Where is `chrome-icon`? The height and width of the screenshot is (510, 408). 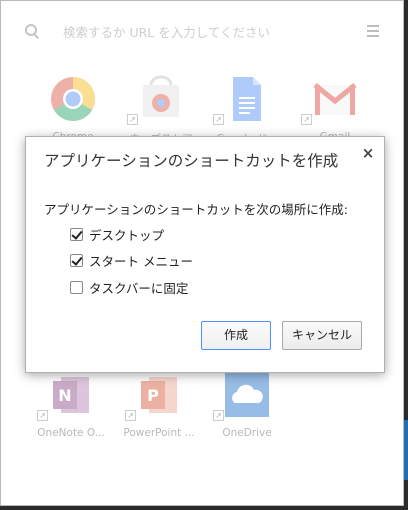 chrome-icon is located at coordinates (73, 99).